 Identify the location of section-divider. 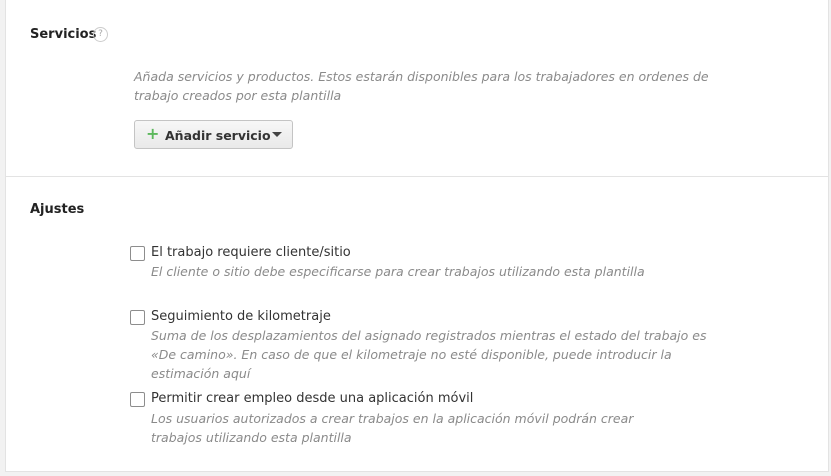
(417, 176).